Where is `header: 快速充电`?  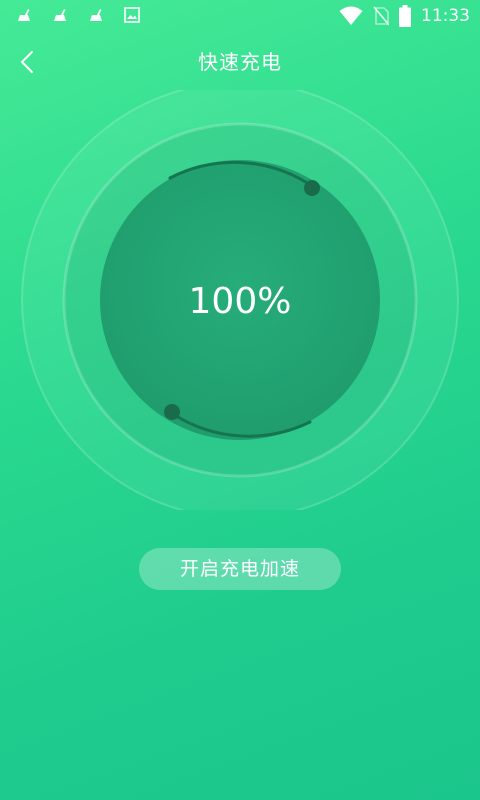
header: 快速充电 is located at coordinates (240, 62).